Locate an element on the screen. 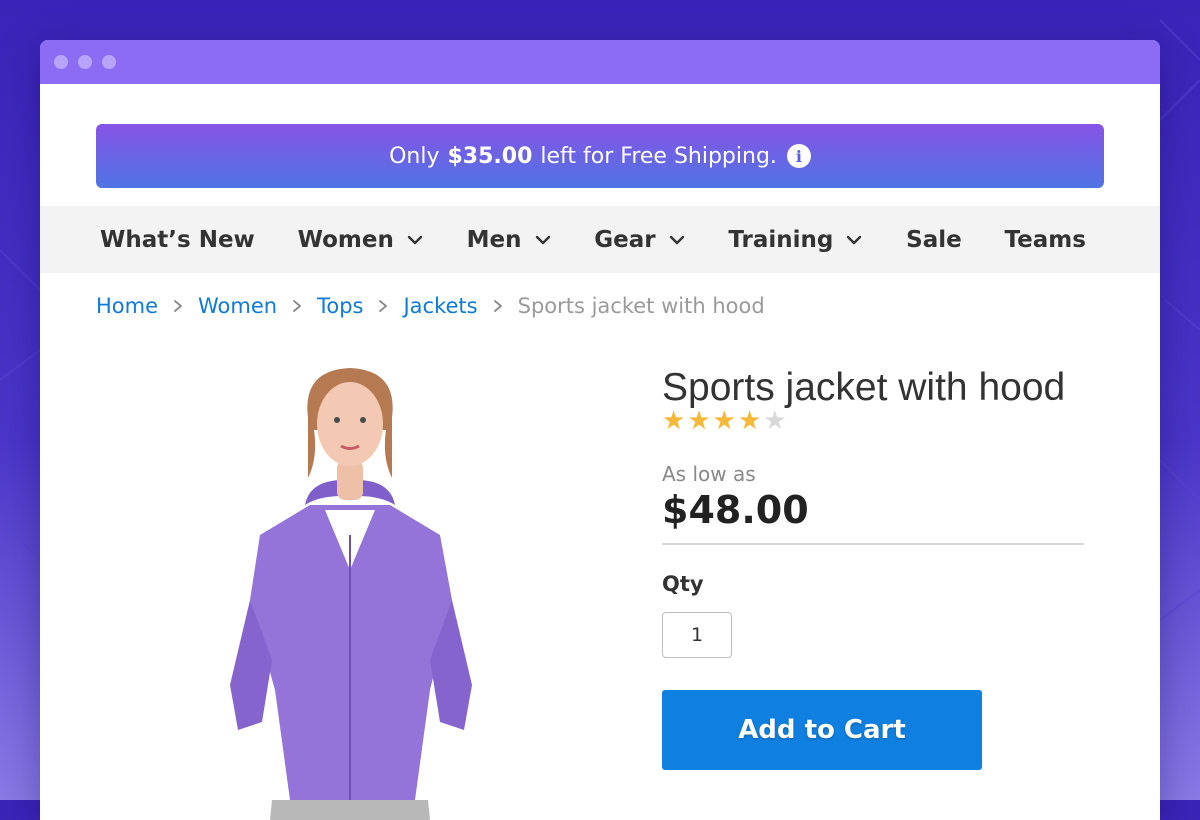 The image size is (1200, 820). breadcrumb-link-home: Home is located at coordinates (127, 306).